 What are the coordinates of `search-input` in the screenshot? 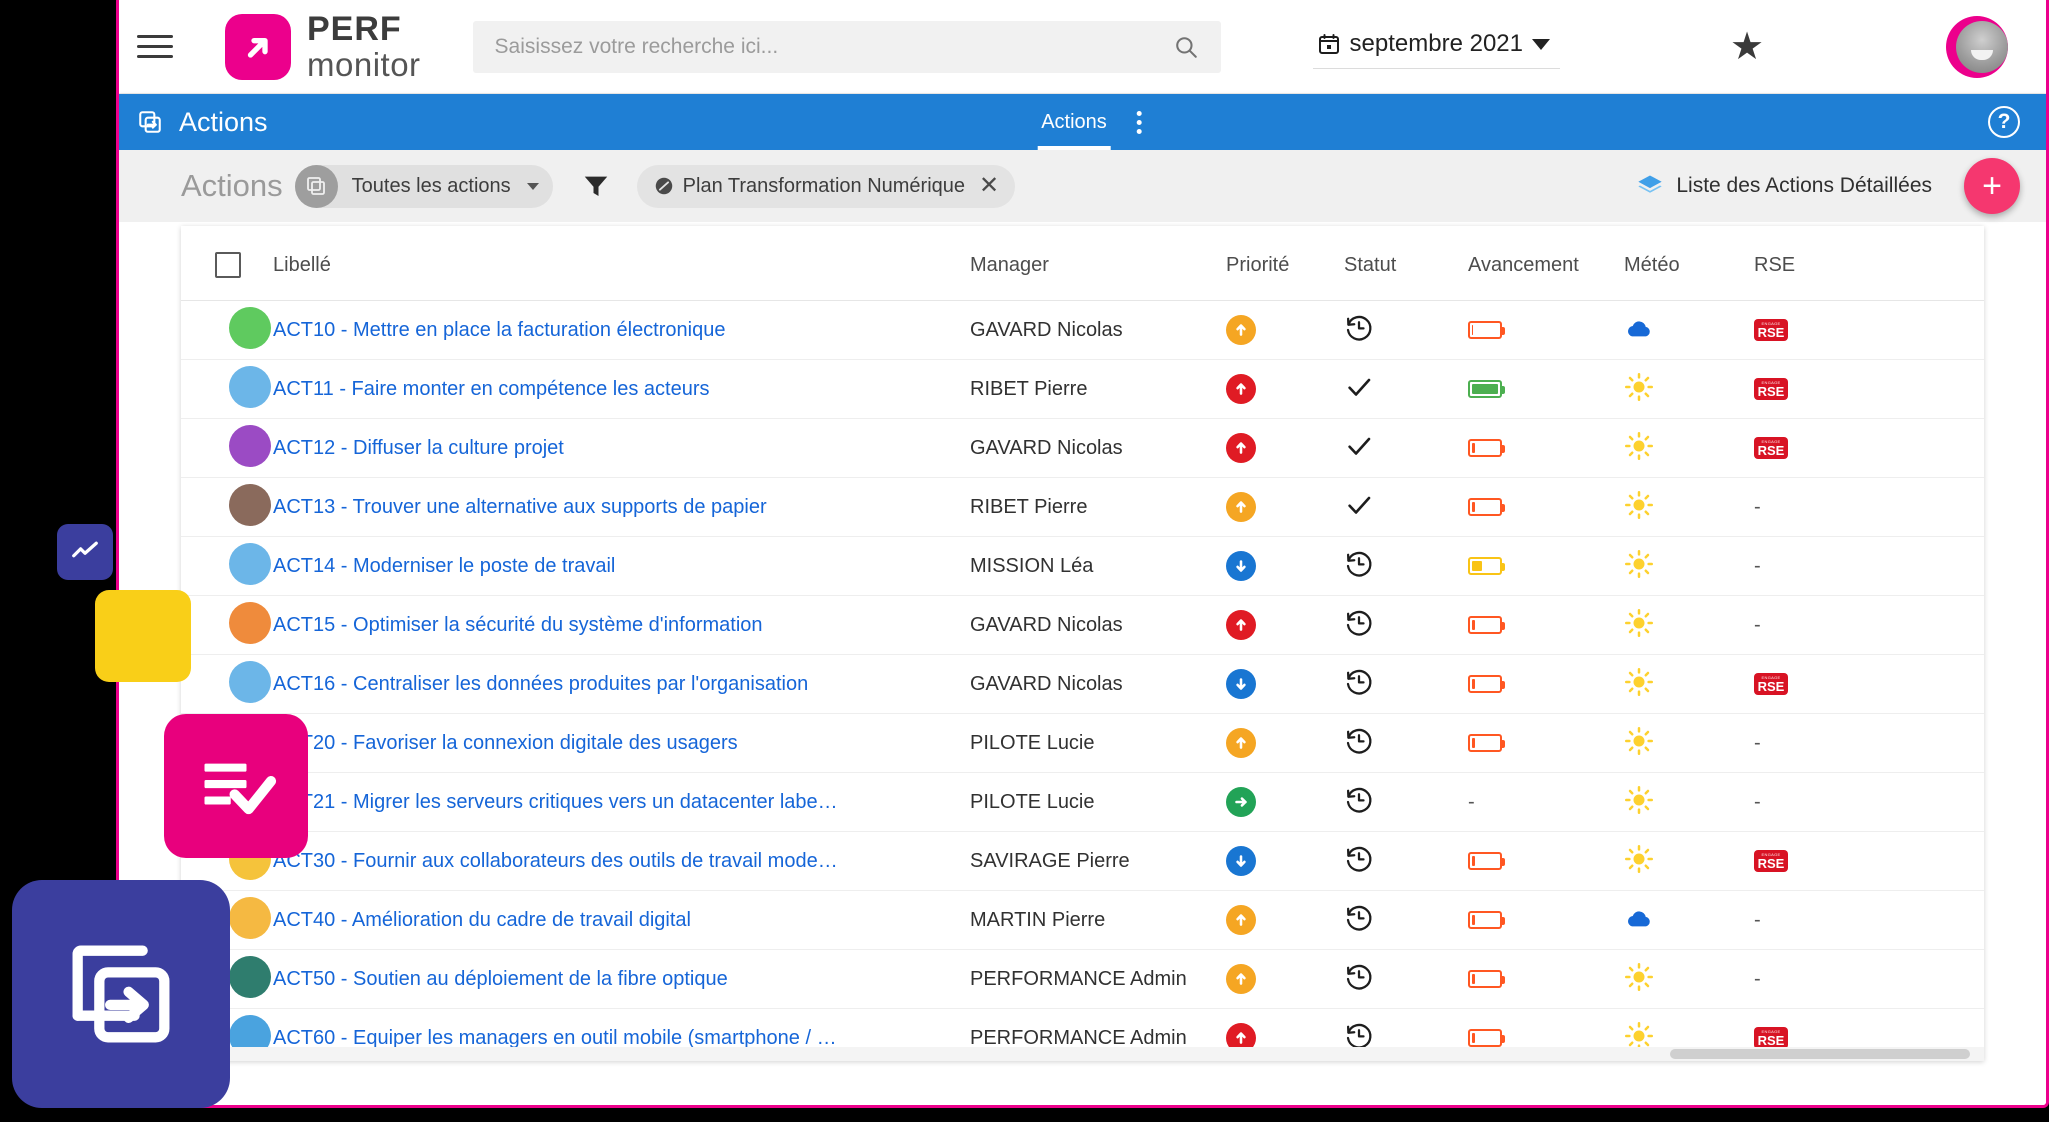 It's located at (833, 46).